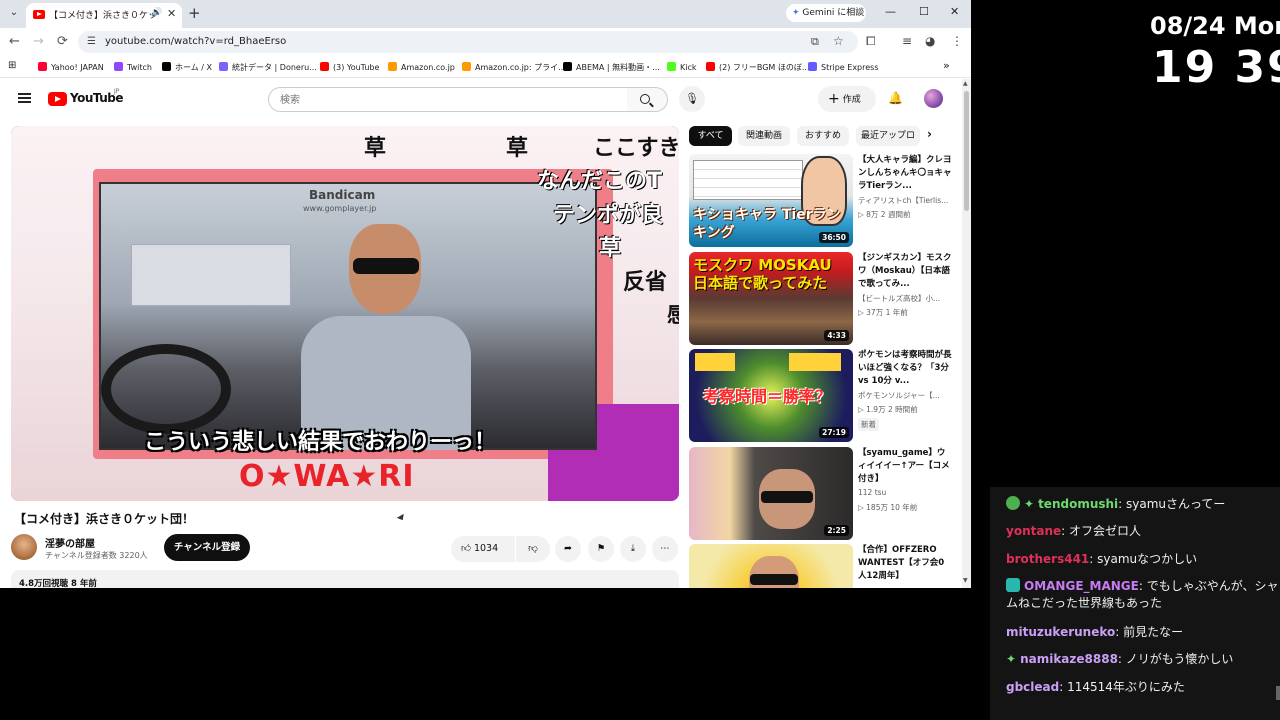  What do you see at coordinates (156, 13) in the screenshot?
I see `tab-audio-icon: 🔊` at bounding box center [156, 13].